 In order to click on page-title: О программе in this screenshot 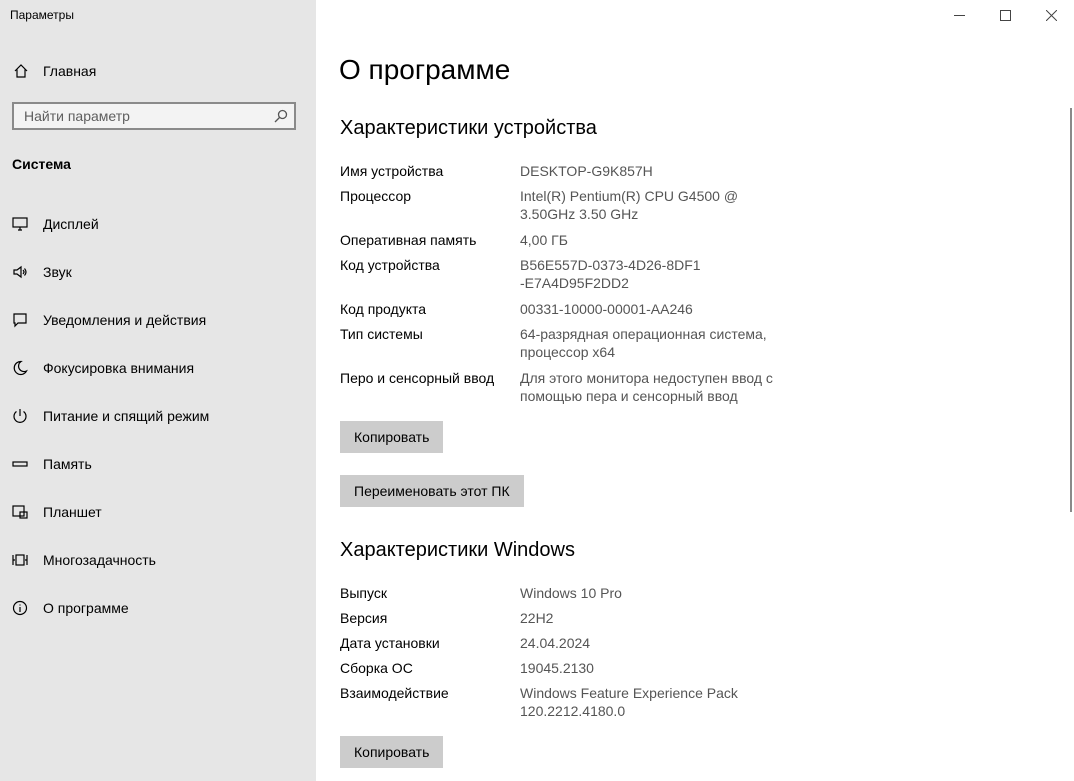, I will do `click(425, 69)`.